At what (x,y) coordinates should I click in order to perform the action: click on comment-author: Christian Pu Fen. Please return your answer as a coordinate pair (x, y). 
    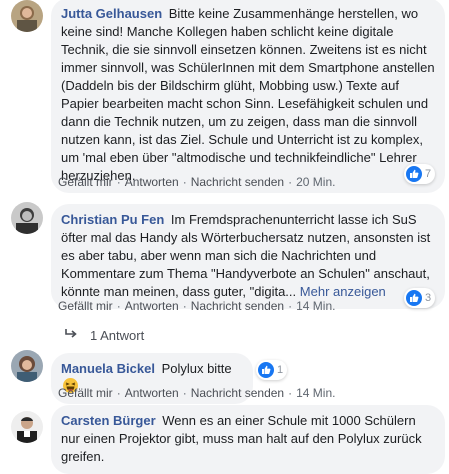
    Looking at the image, I should click on (112, 219).